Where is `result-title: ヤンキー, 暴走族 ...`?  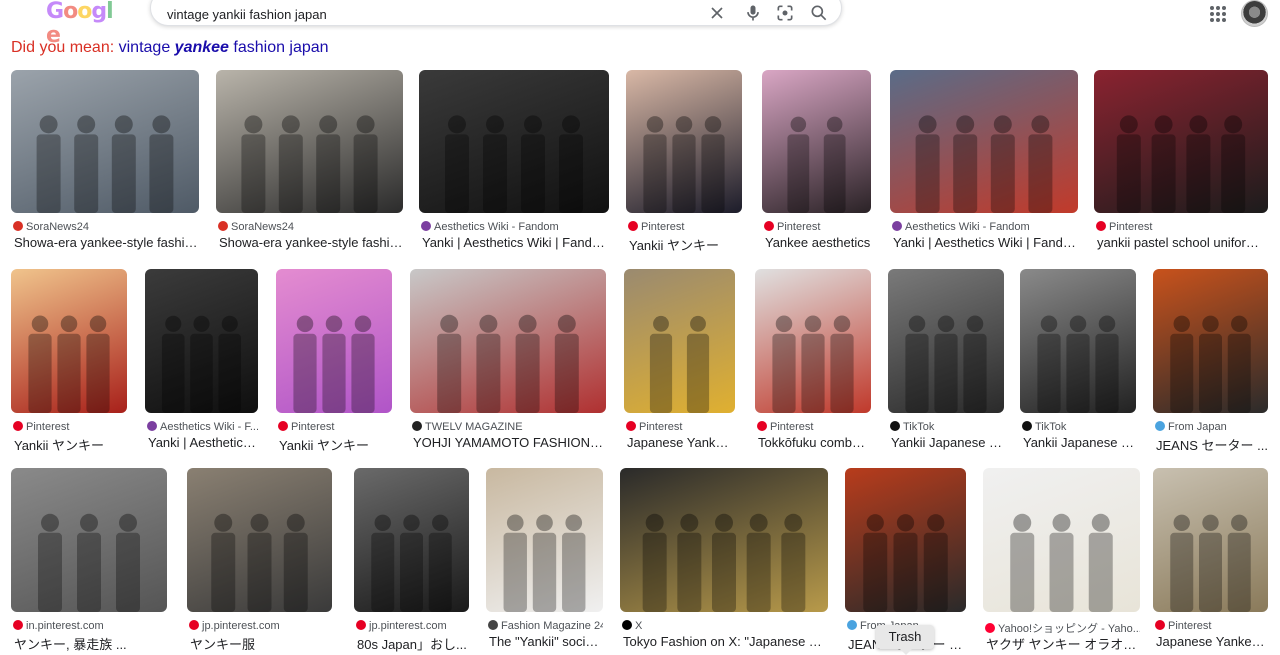 result-title: ヤンキー, 暴走族 ... is located at coordinates (90, 643).